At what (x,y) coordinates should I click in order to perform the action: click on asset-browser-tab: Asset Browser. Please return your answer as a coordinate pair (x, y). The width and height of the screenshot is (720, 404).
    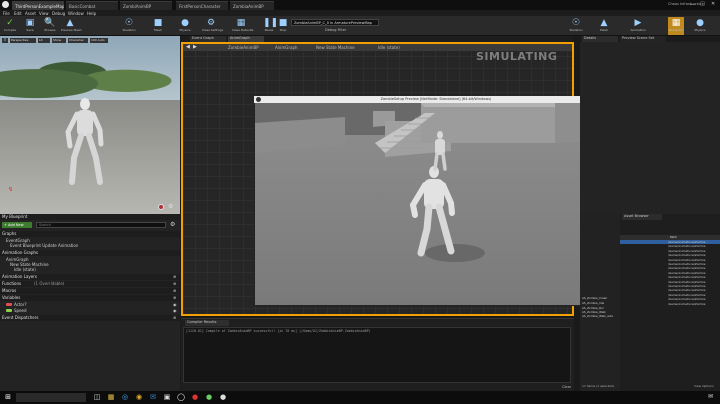
    Looking at the image, I should click on (642, 217).